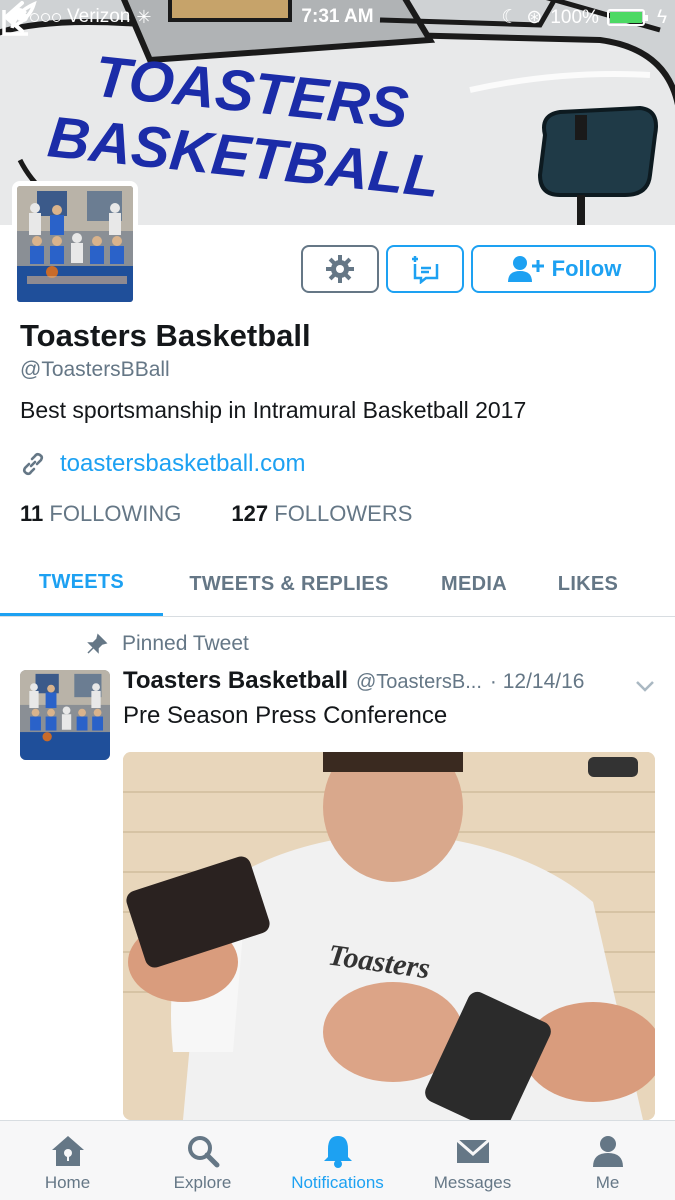 Image resolution: width=675 pixels, height=1200 pixels. I want to click on pin-icon, so click(97, 643).